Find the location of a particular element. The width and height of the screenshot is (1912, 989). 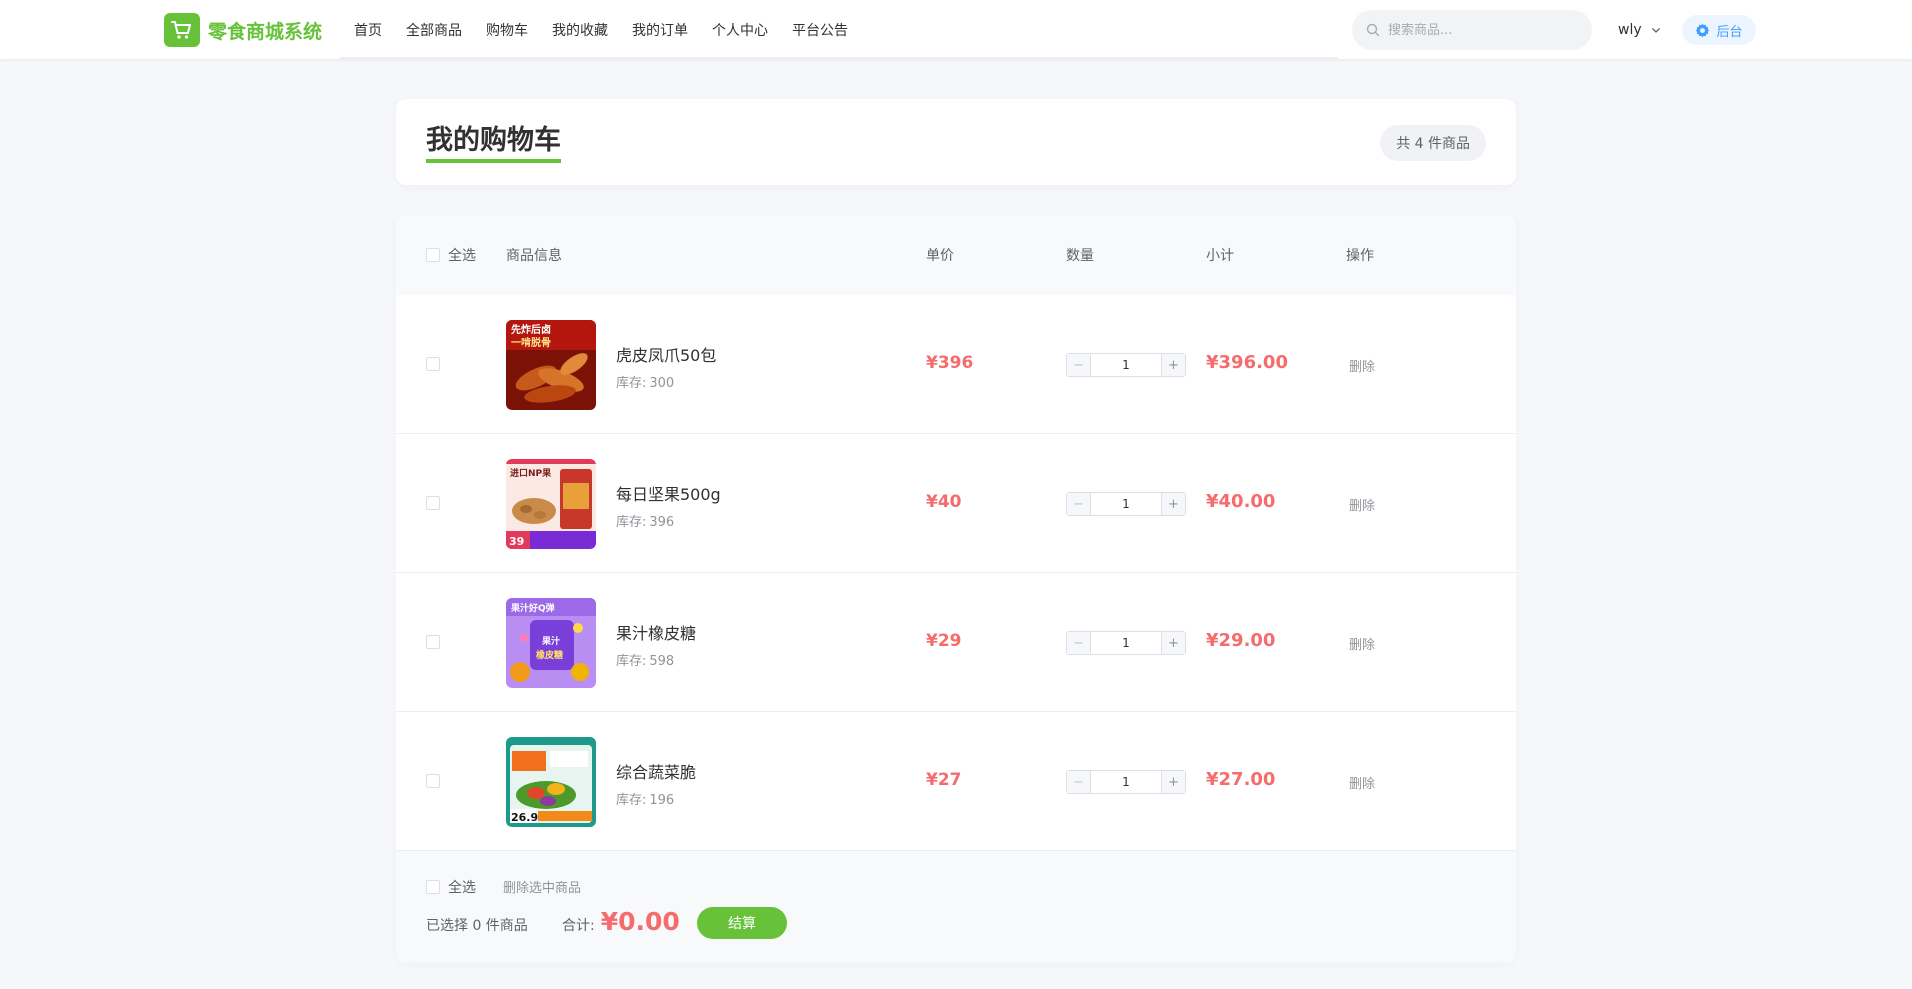

cart-logo-icon is located at coordinates (182, 30).